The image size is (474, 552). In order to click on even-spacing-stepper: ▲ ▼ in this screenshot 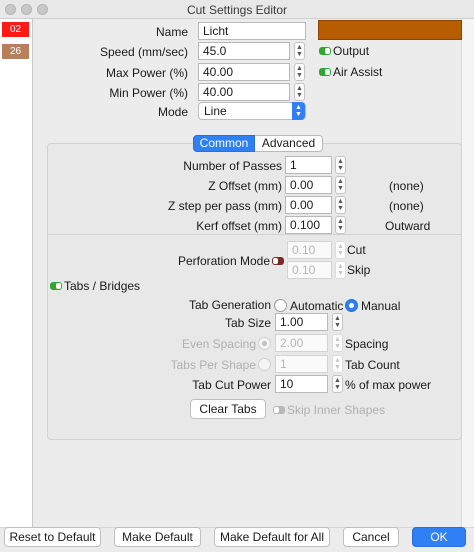, I will do `click(337, 343)`.